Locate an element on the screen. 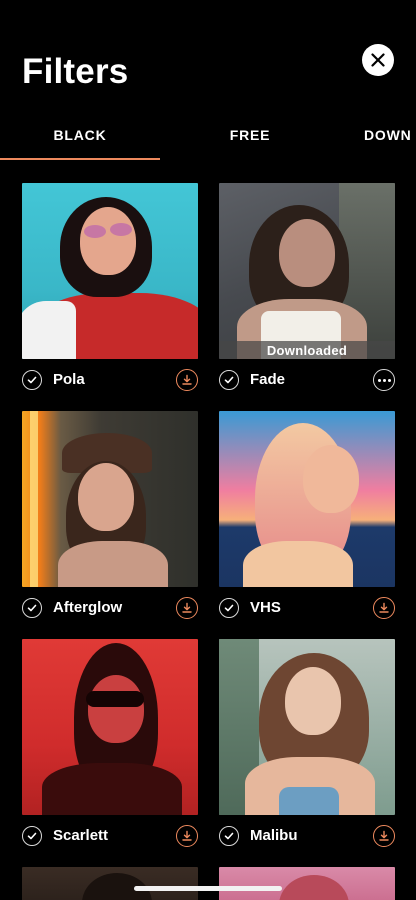 The height and width of the screenshot is (900, 416). filter-preview-malibu is located at coordinates (307, 727).